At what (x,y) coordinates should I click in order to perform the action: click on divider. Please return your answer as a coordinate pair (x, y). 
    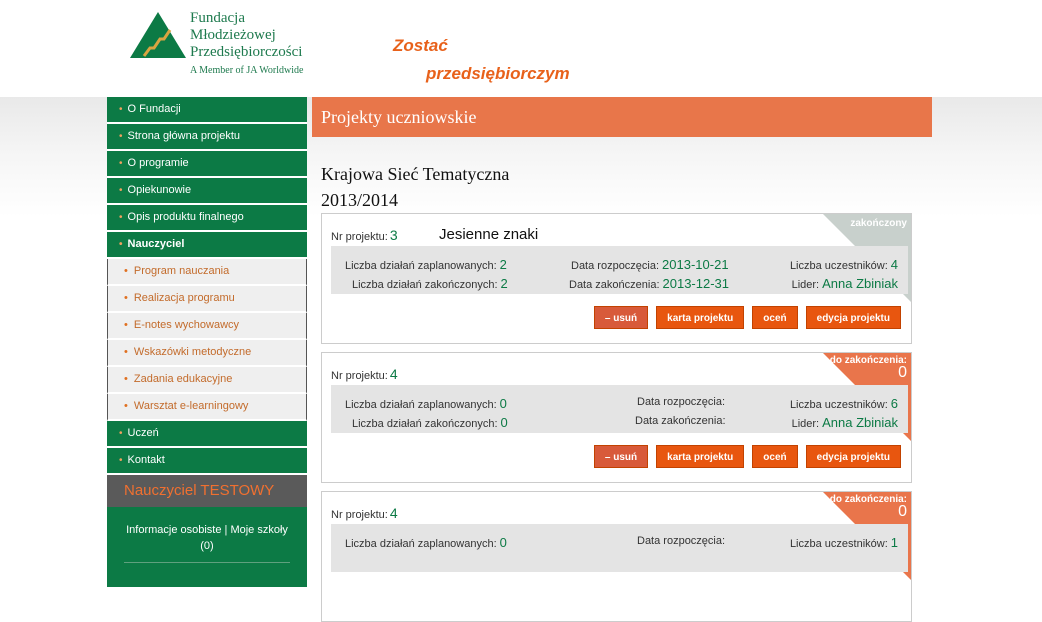
    Looking at the image, I should click on (207, 562).